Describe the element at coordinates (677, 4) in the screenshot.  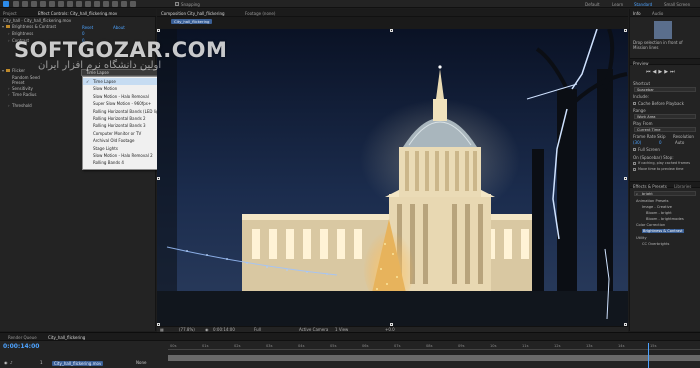
I see `workspace-small-screen: Small Screen` at that location.